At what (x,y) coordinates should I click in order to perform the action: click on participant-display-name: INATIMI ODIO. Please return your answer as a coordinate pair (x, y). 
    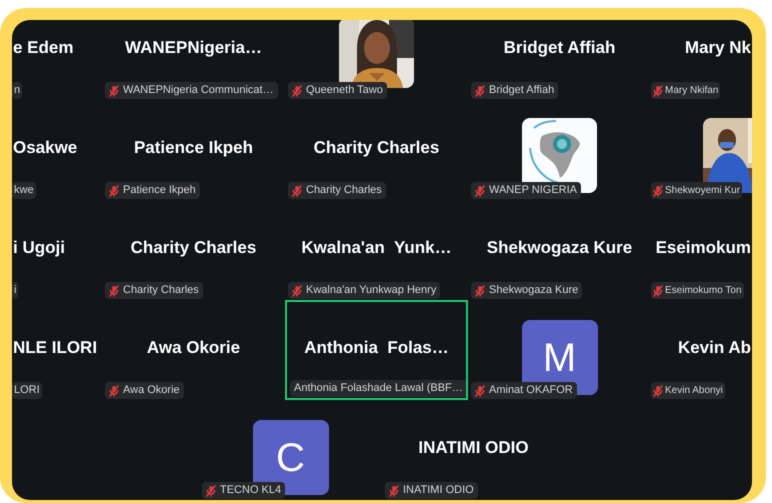
    Looking at the image, I should click on (473, 448).